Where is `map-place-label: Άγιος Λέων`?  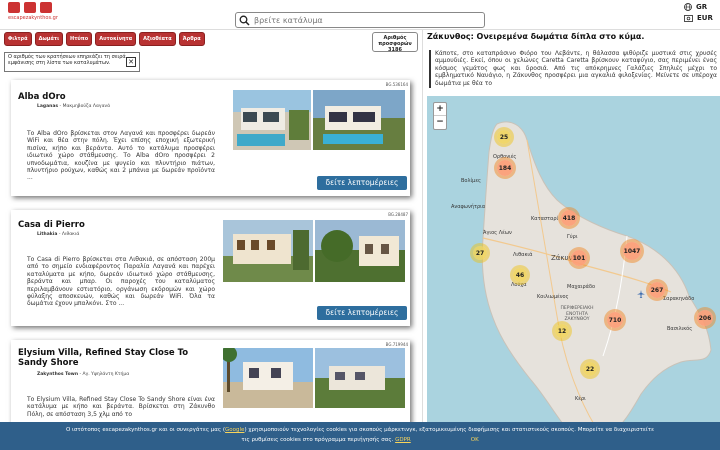
map-place-label: Άγιος Λέων is located at coordinates (497, 233).